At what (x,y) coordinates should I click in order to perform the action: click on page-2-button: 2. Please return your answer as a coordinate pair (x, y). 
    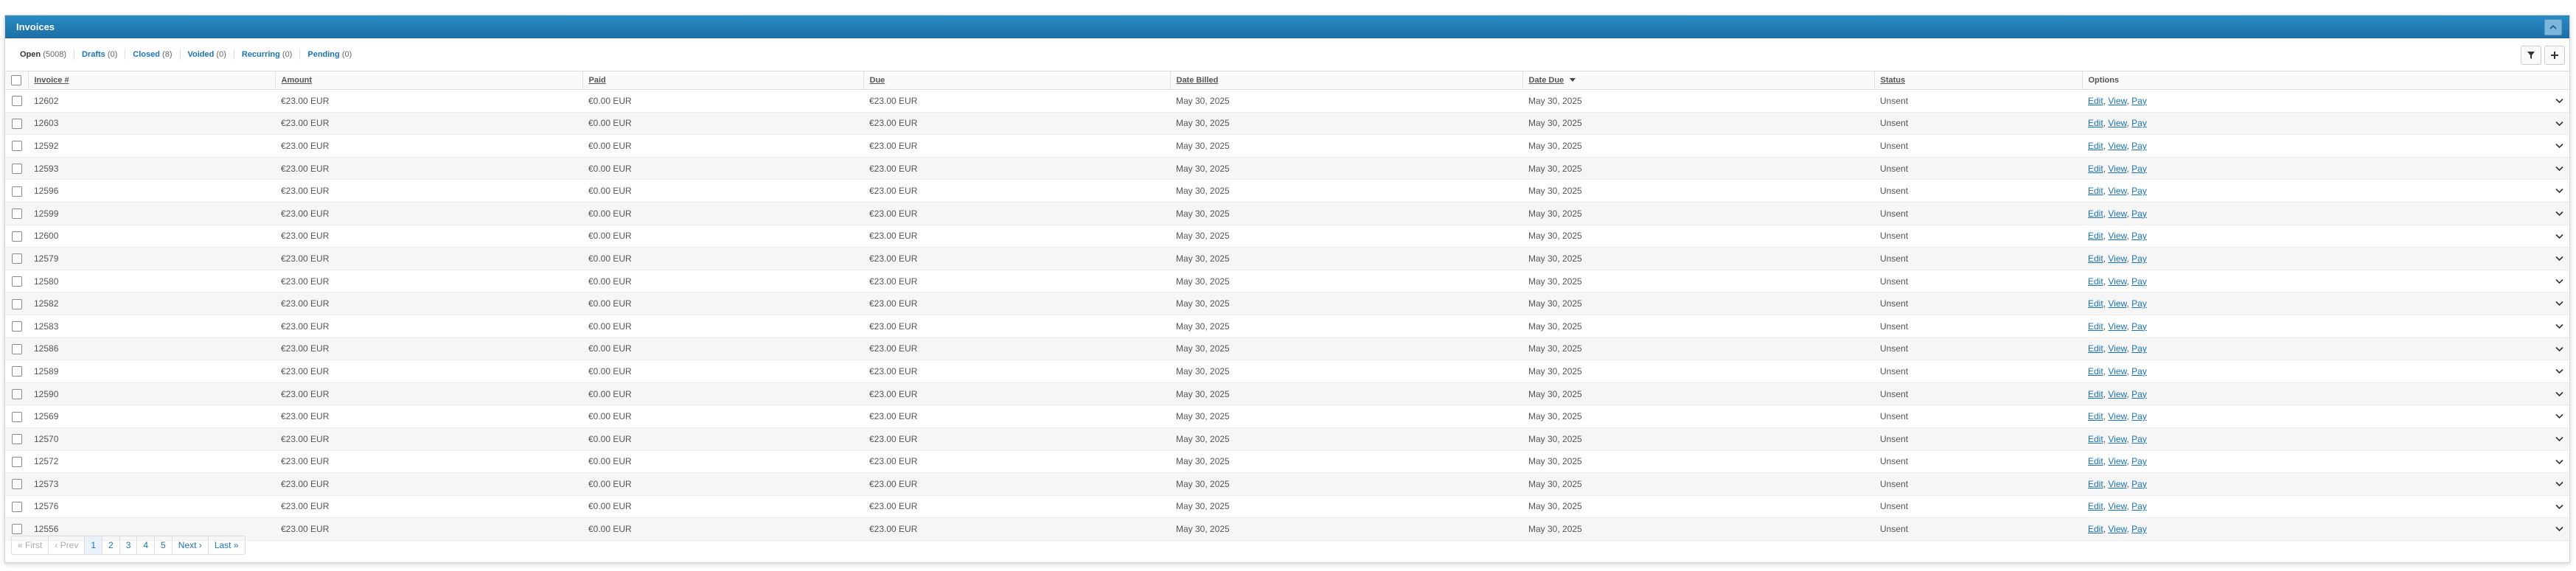
    Looking at the image, I should click on (111, 545).